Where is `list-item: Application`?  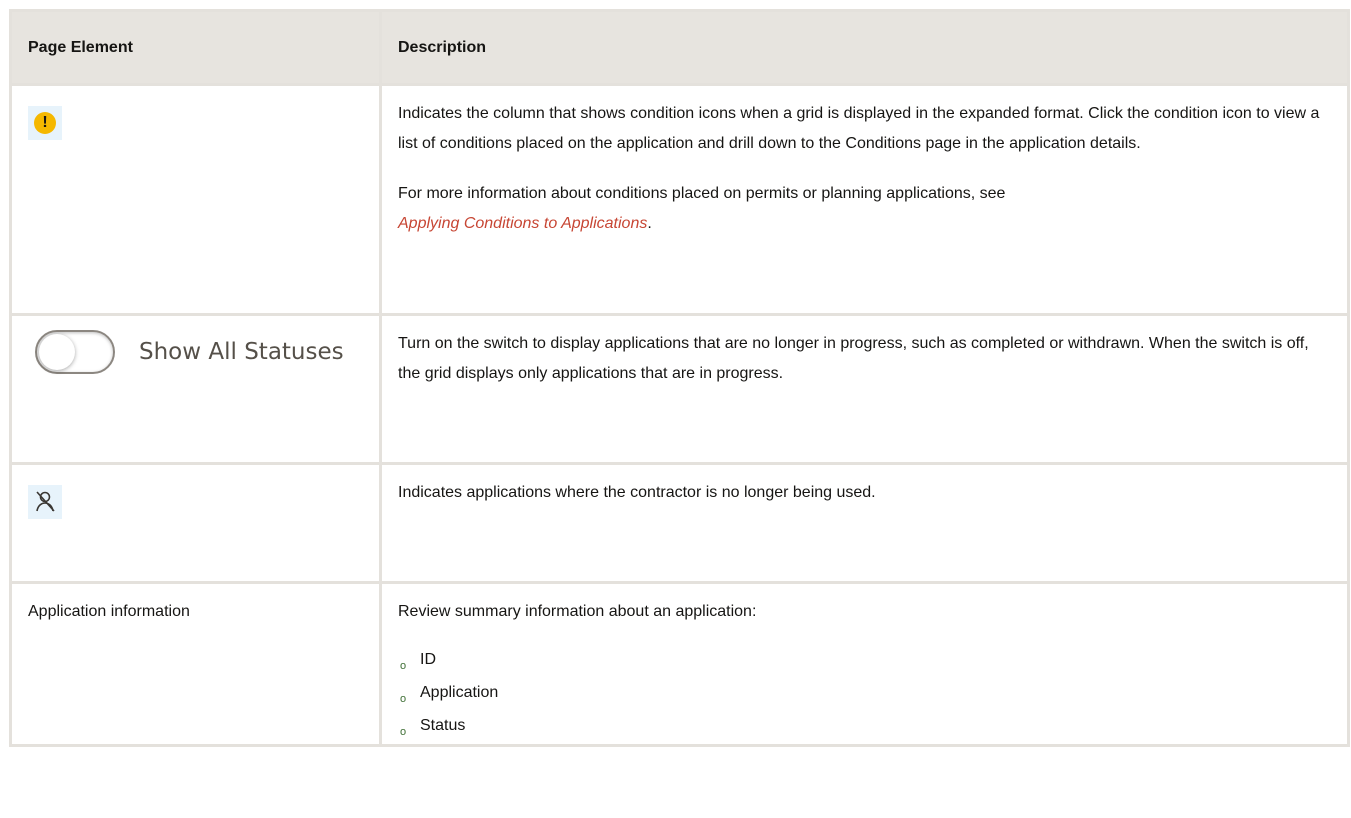 list-item: Application is located at coordinates (864, 696).